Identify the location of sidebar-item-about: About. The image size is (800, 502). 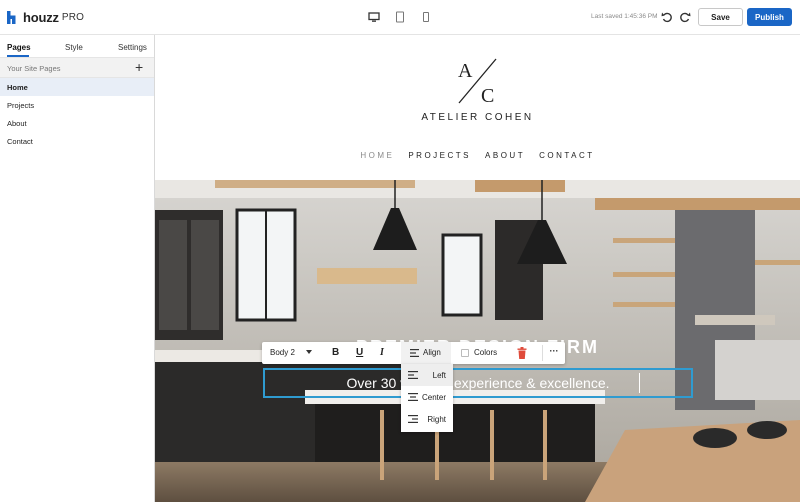
(77, 123).